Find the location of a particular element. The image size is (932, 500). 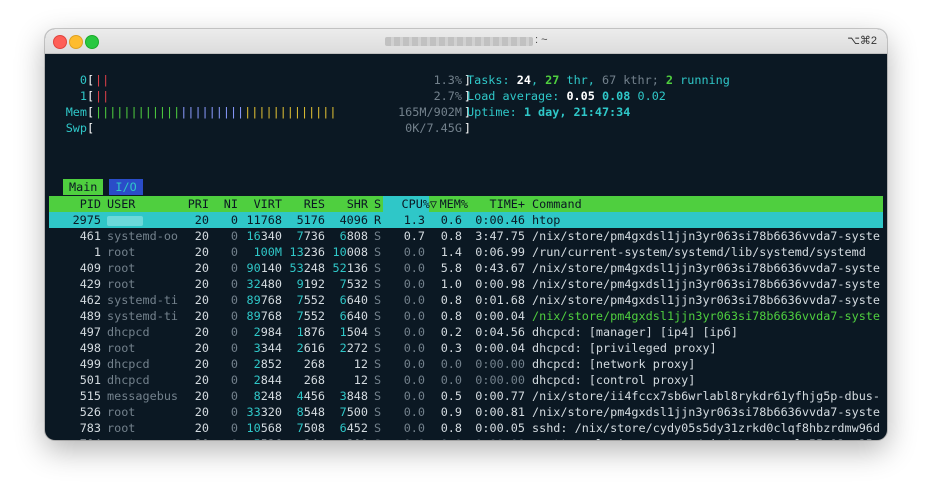

cell-pid: 515 is located at coordinates (90, 396).